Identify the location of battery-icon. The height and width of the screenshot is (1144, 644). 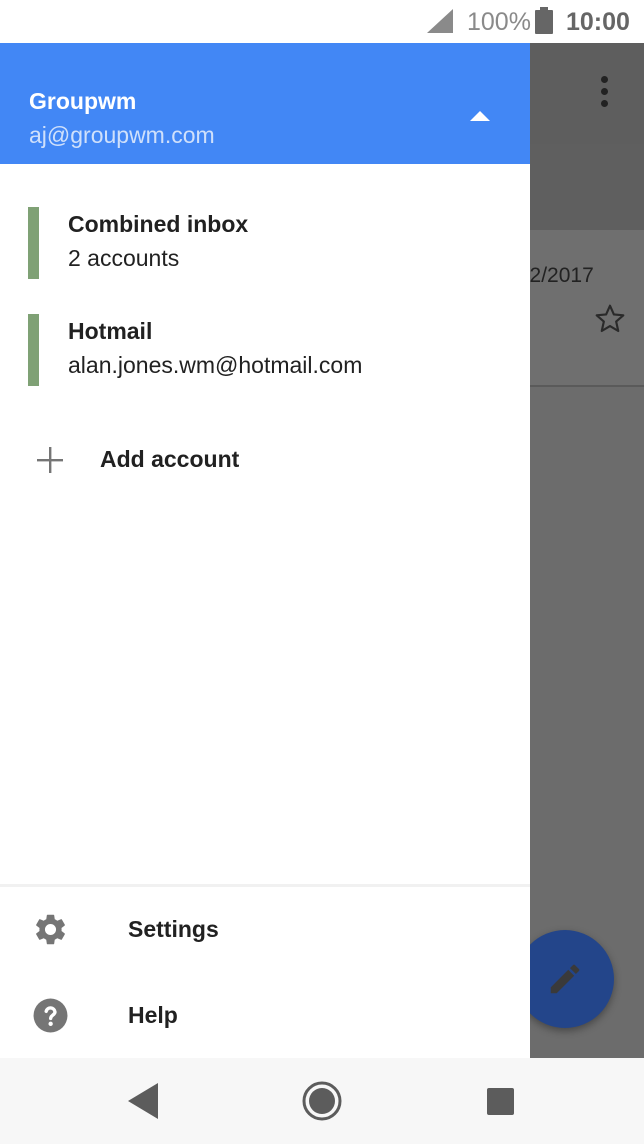
(544, 20).